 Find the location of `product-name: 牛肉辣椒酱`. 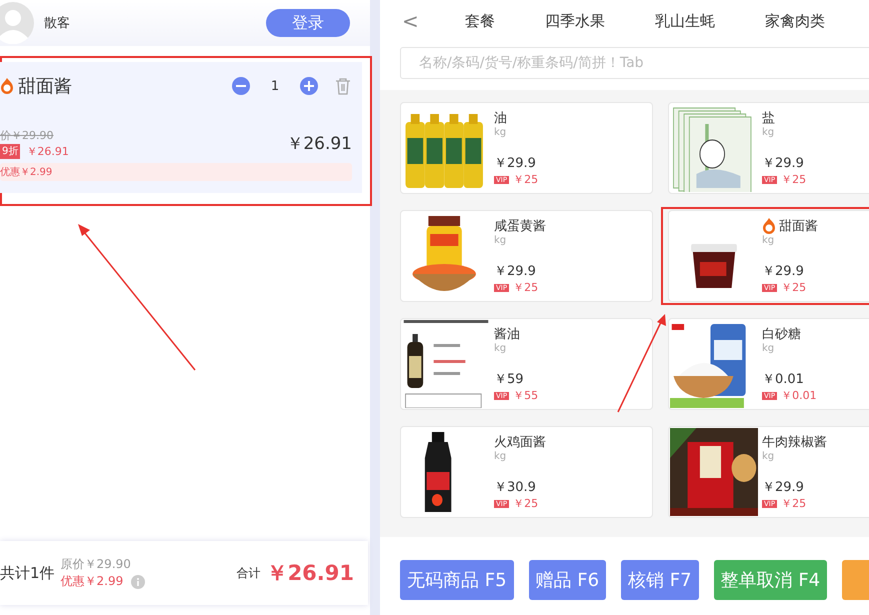

product-name: 牛肉辣椒酱 is located at coordinates (794, 442).